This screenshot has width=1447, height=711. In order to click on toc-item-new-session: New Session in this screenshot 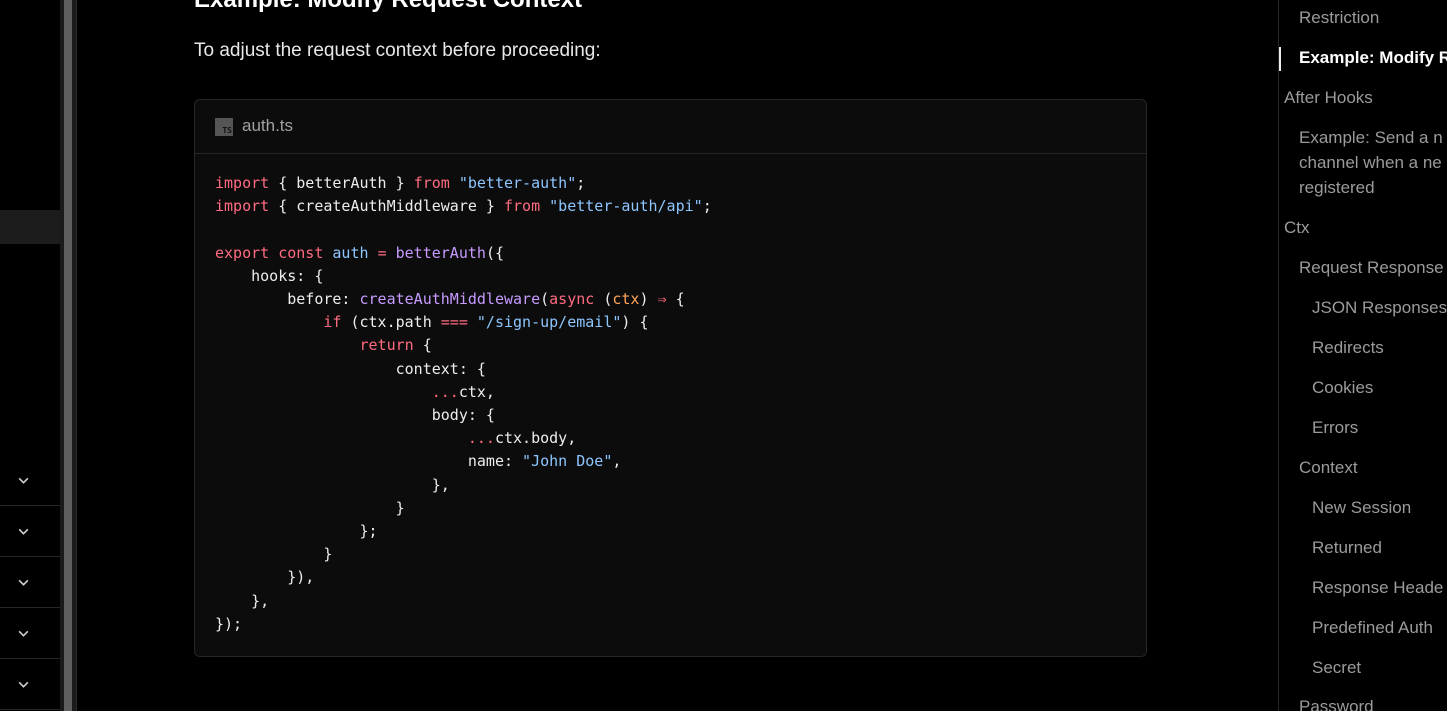, I will do `click(1361, 507)`.